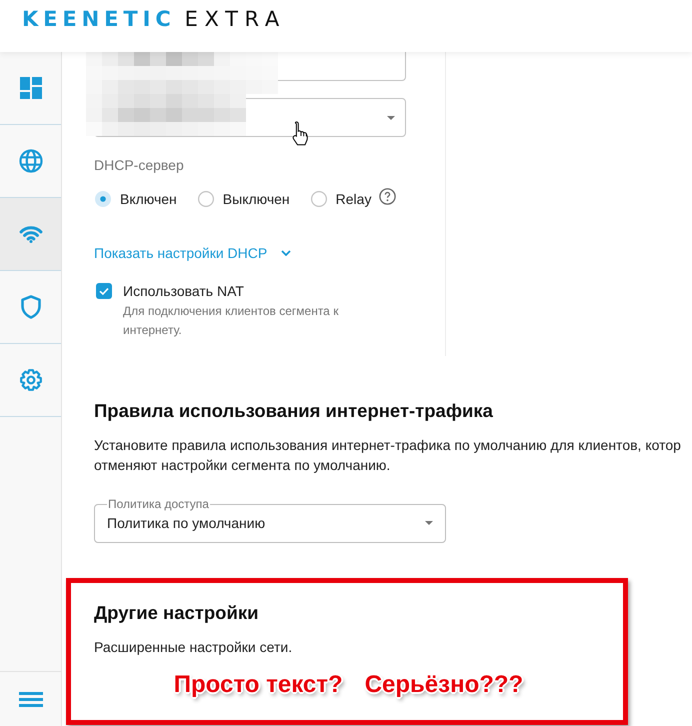  What do you see at coordinates (30, 307) in the screenshot?
I see `shield-icon` at bounding box center [30, 307].